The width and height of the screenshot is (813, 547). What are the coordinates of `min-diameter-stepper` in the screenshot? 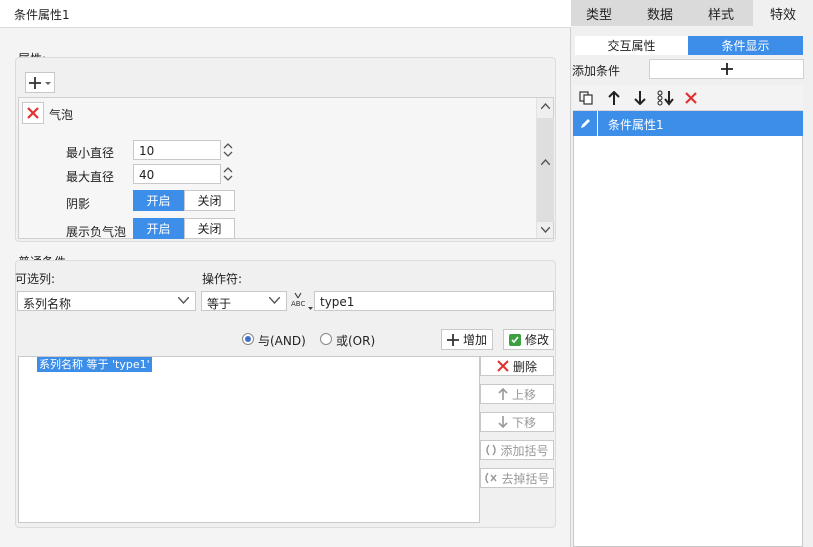 It's located at (228, 150).